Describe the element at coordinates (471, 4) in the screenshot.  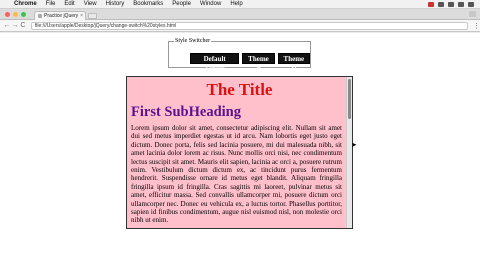
I see `notifications-status-icon` at that location.